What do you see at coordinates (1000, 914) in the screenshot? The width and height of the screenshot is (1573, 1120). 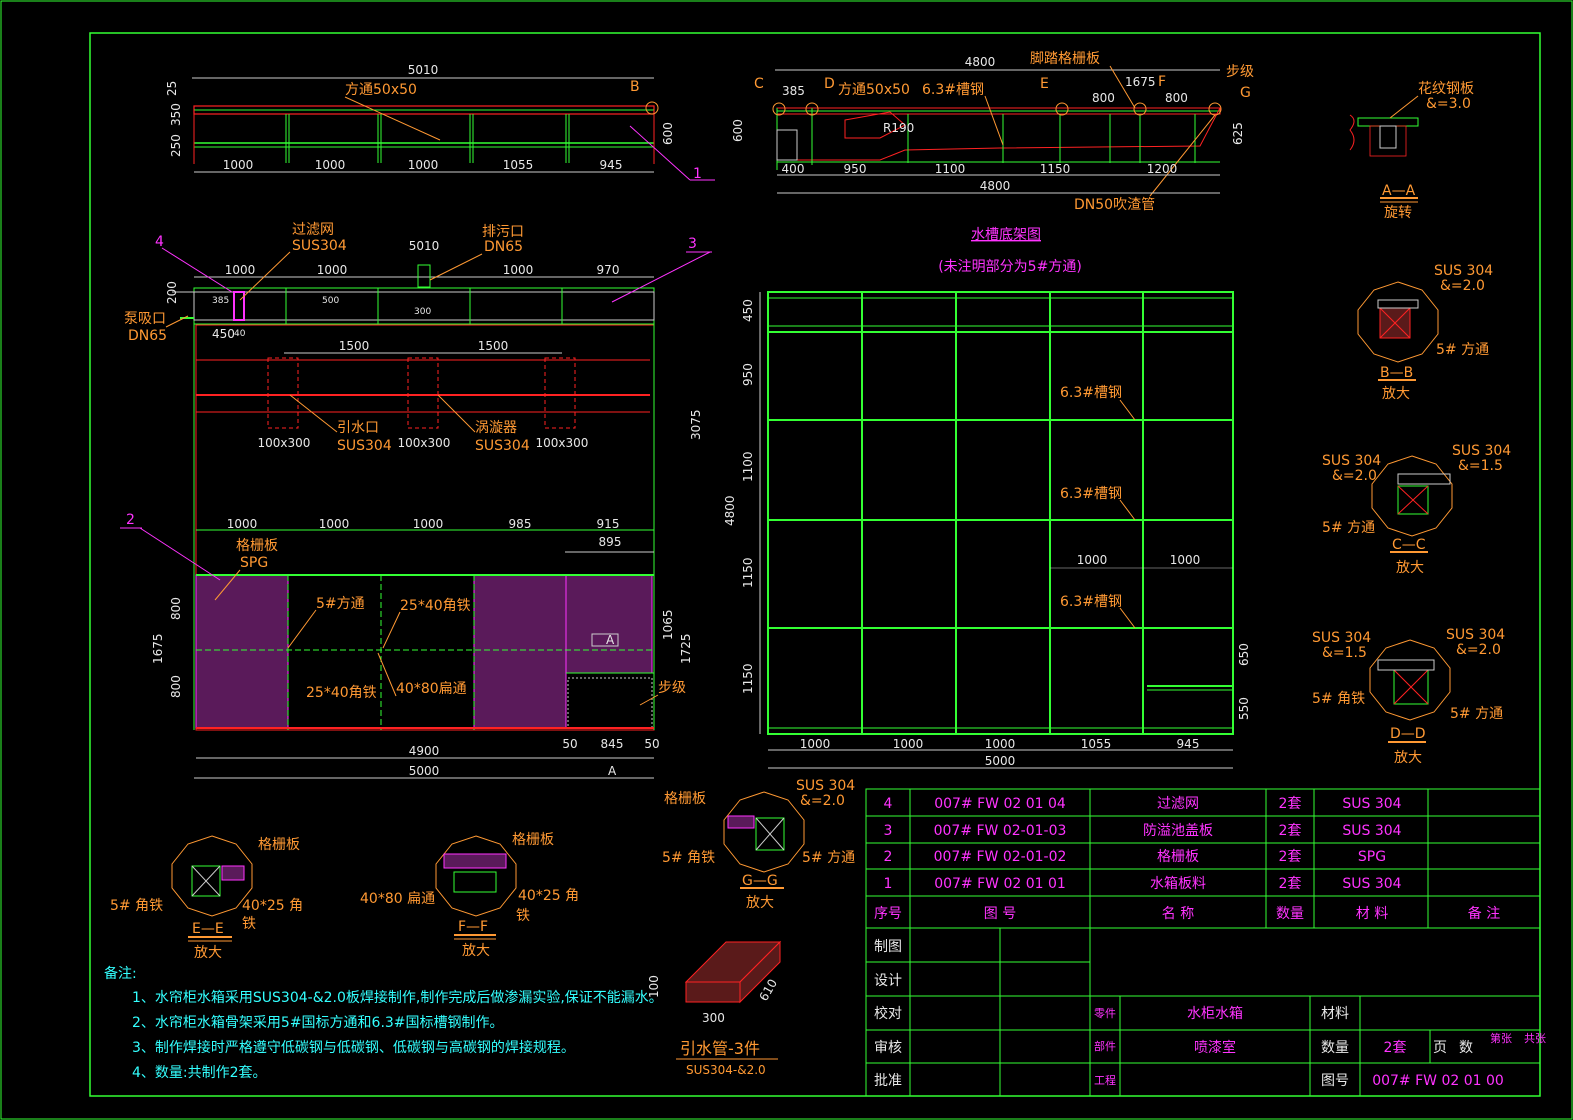 I see `svg-text: 图 号` at bounding box center [1000, 914].